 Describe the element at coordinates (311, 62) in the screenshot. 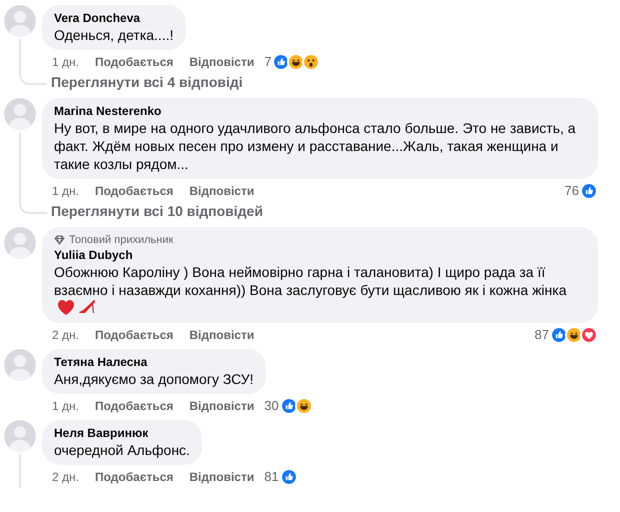

I see `surprised-reaction-icon` at that location.